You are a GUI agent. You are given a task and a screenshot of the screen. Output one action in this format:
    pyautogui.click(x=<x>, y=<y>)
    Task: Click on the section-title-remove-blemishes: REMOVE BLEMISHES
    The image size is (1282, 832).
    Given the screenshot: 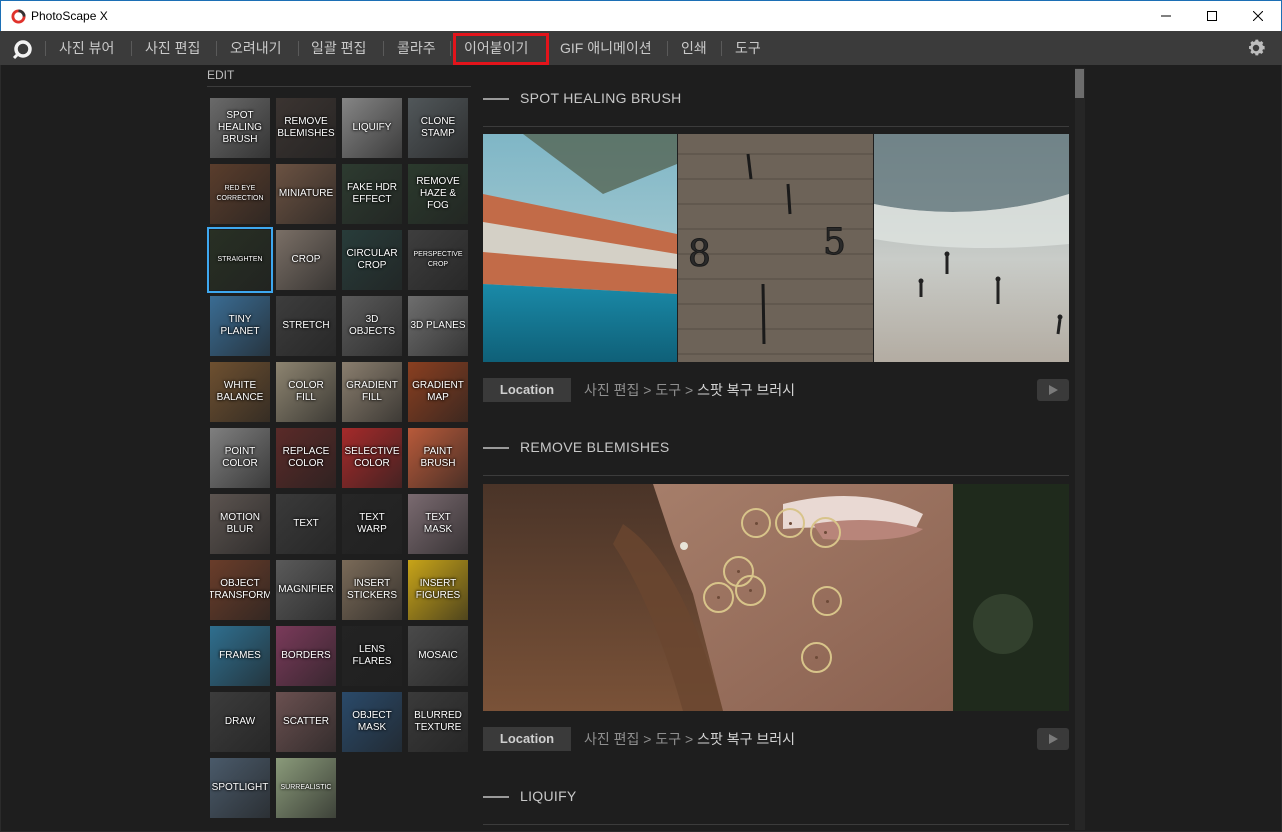 What is the action you would take?
    pyautogui.click(x=576, y=449)
    